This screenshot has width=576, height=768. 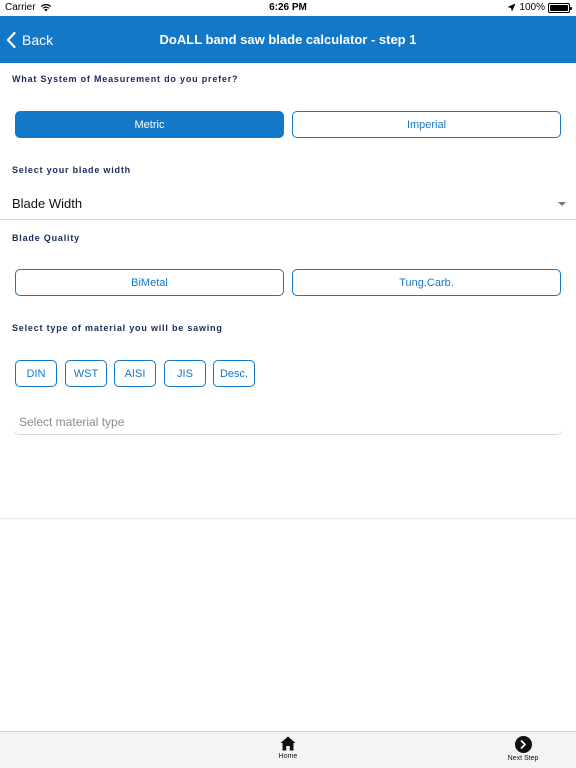 What do you see at coordinates (511, 7) in the screenshot?
I see `location-arrow-icon` at bounding box center [511, 7].